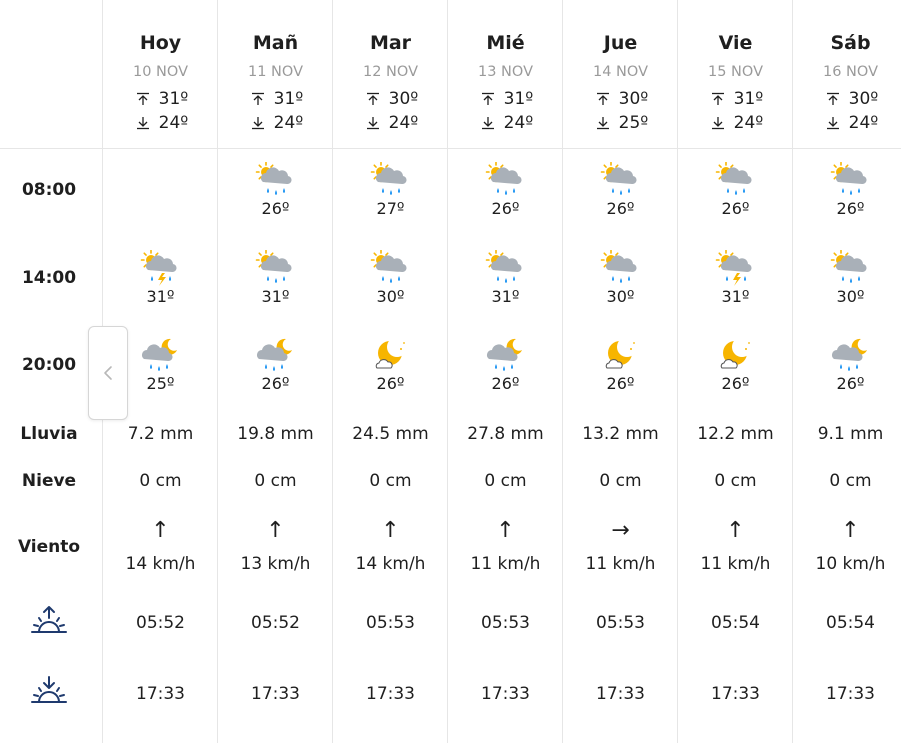 This screenshot has height=743, width=901. Describe the element at coordinates (390, 192) in the screenshot. I see `forecast-slot-0800: 27º` at that location.